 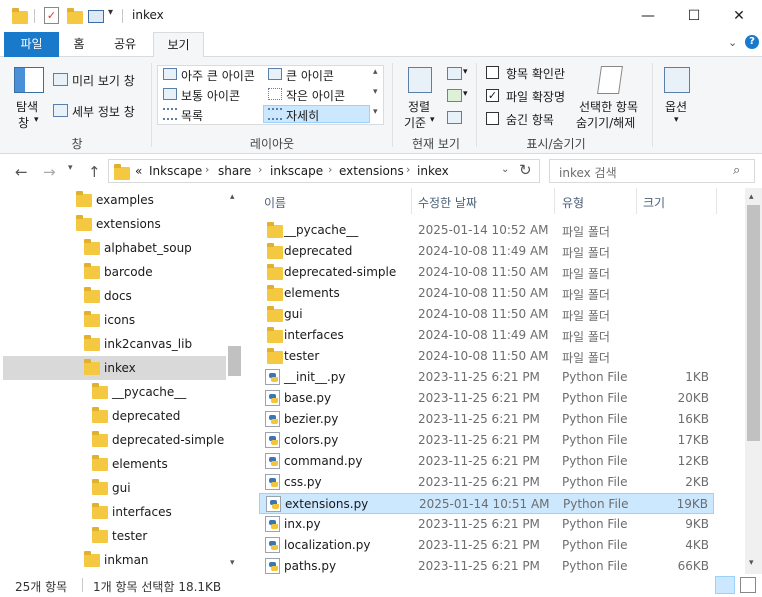 I want to click on tab-share: 공유, so click(x=125, y=44).